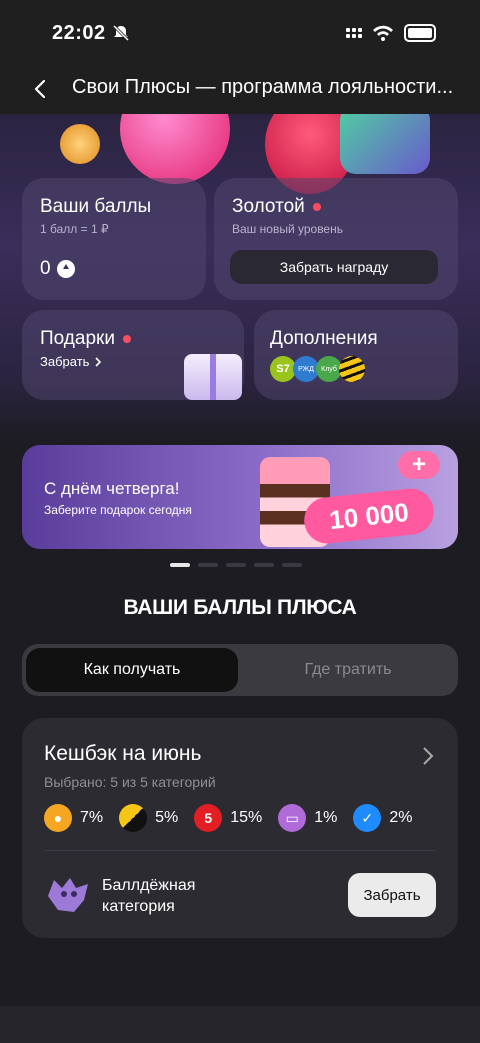 The image size is (480, 1043). I want to click on gift-box-icon, so click(213, 377).